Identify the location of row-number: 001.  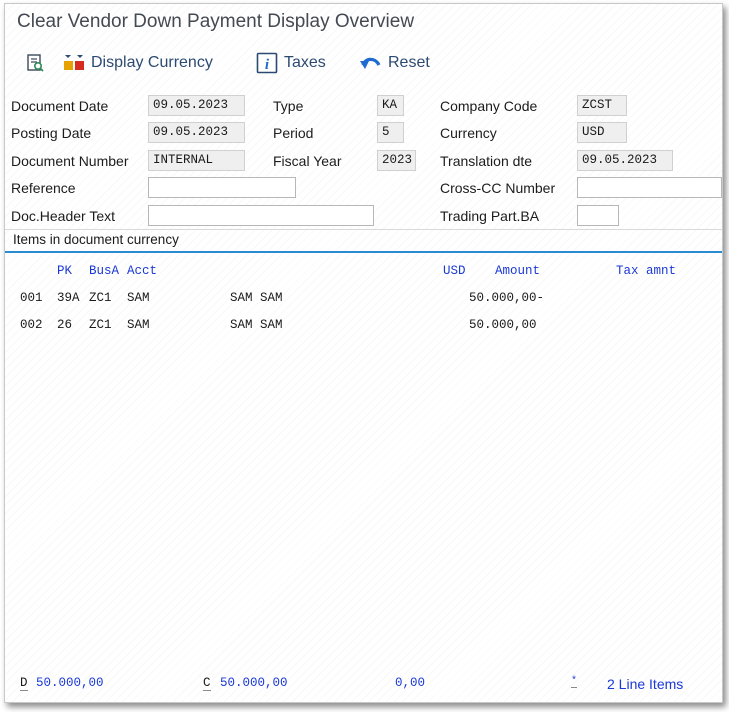
(31, 298).